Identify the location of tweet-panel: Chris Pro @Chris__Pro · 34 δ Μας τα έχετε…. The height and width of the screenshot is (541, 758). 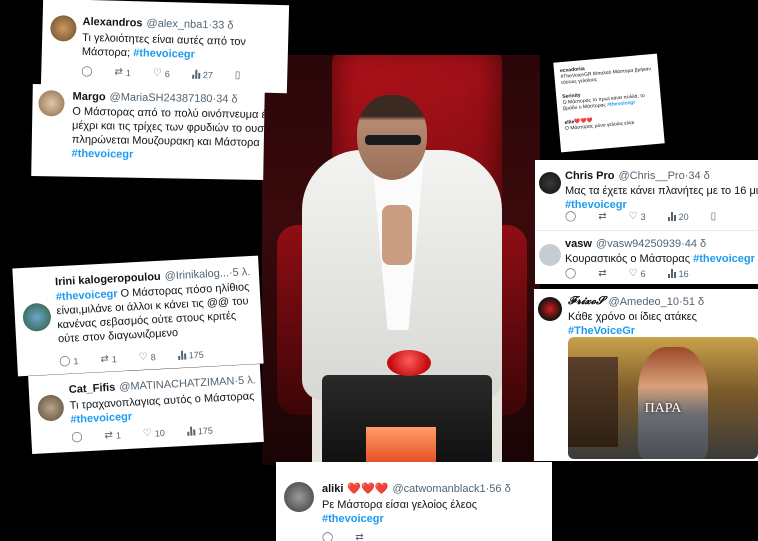
(646, 222).